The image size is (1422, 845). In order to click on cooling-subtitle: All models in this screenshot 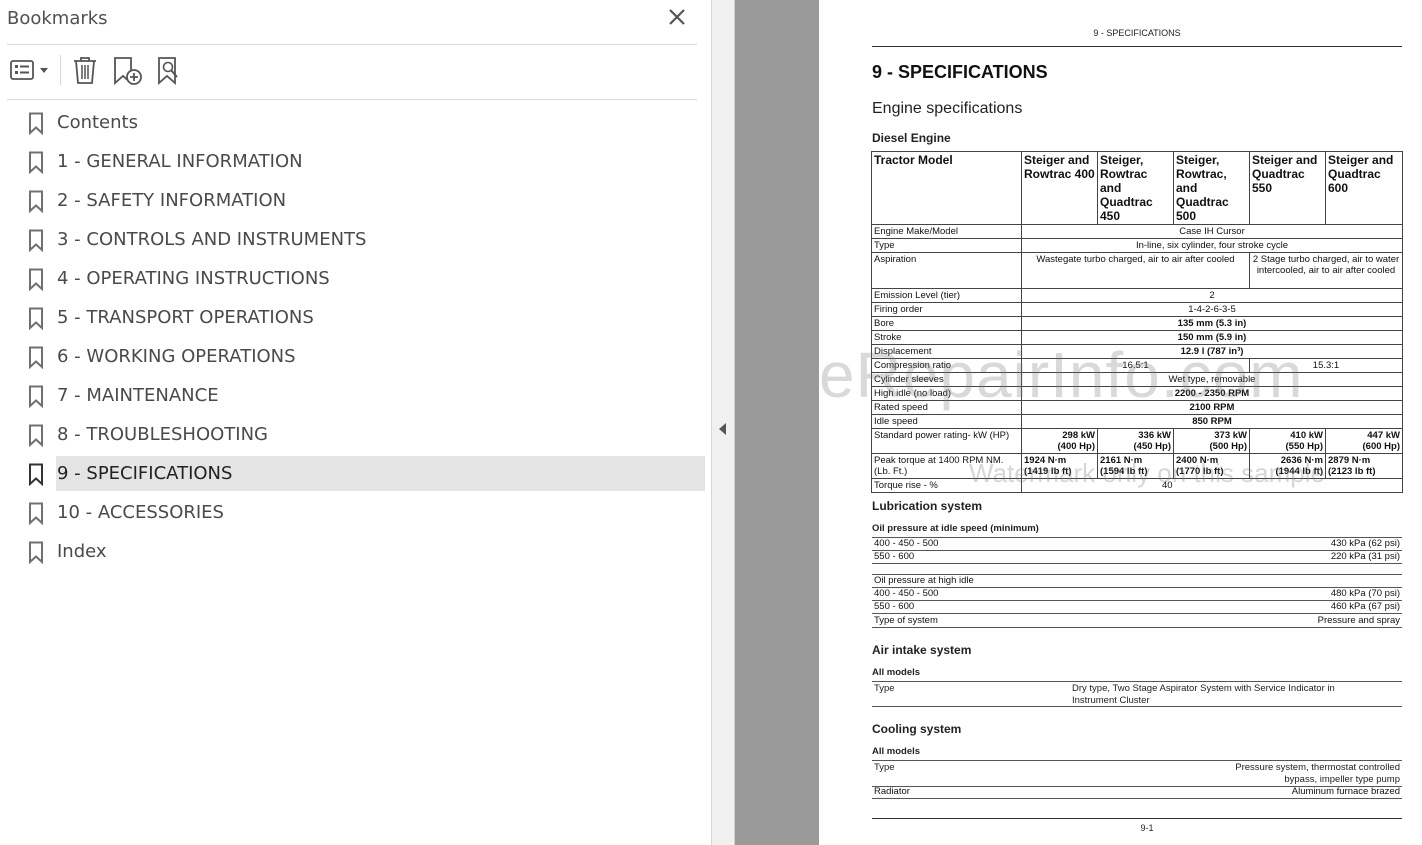, I will do `click(896, 751)`.